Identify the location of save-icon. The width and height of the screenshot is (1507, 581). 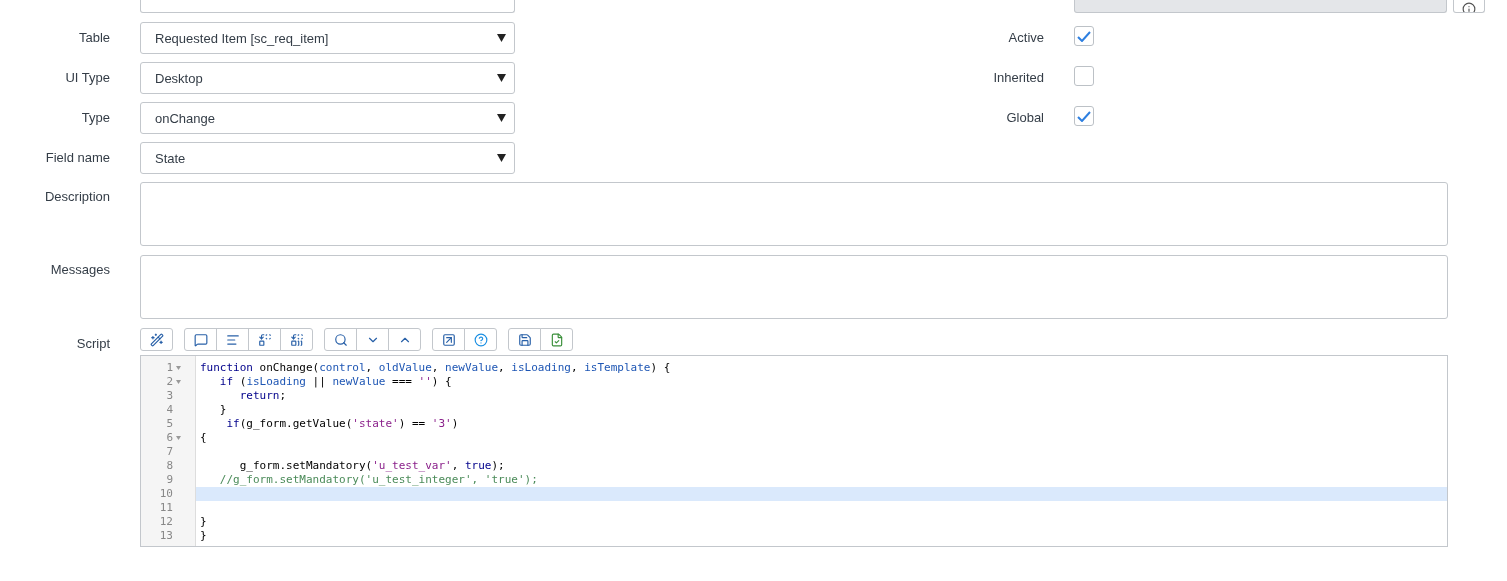
(524, 339).